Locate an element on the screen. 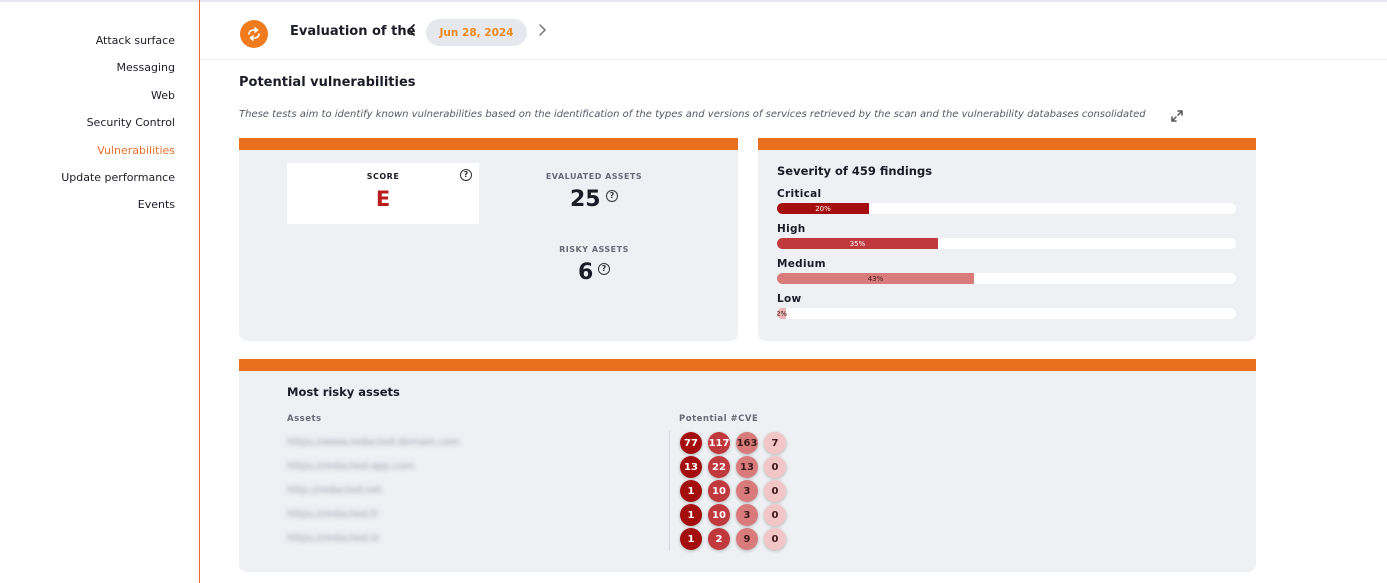  sidebar-item-messaging: Messaging is located at coordinates (99, 73).